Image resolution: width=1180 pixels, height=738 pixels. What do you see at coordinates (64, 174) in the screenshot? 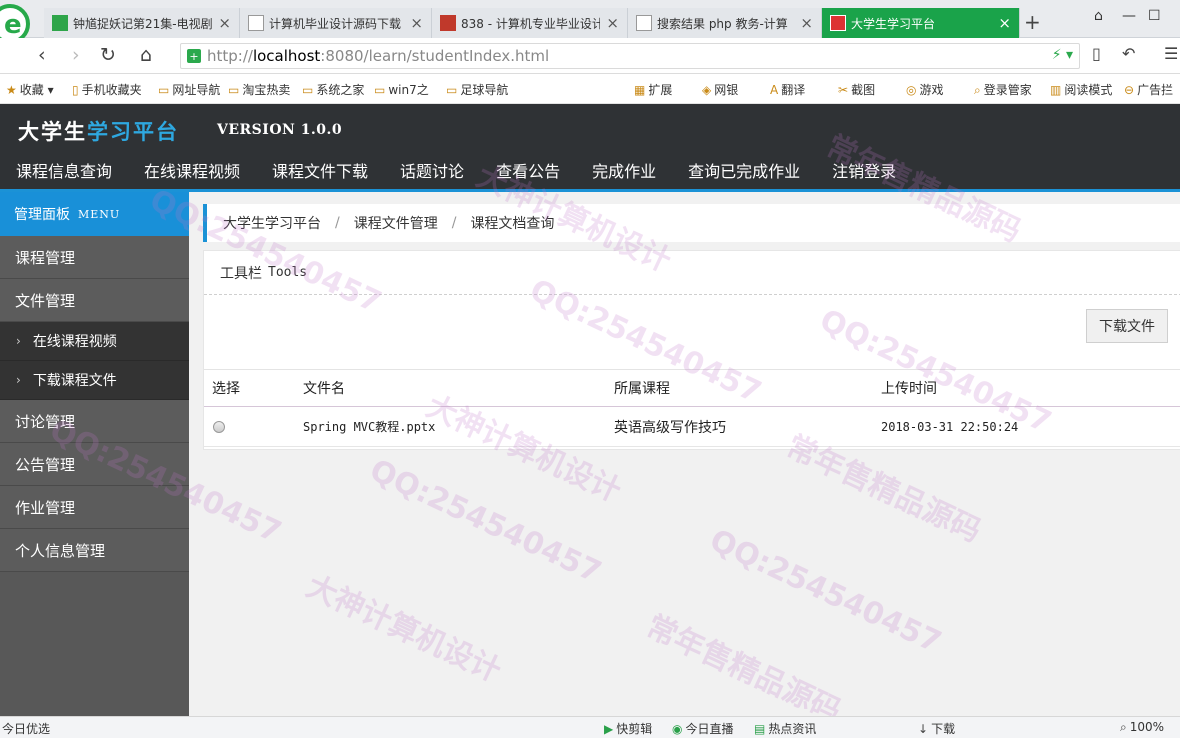
I see `topnav-course-info: 课程信息查询` at bounding box center [64, 174].